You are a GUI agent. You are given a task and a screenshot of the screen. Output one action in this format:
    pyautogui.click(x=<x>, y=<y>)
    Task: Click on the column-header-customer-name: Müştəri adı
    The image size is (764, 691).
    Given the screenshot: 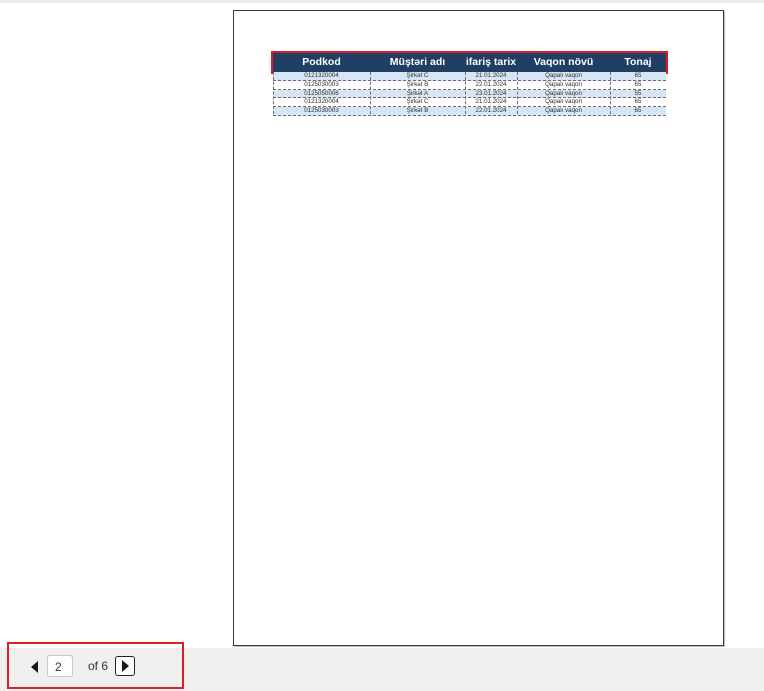 What is the action you would take?
    pyautogui.click(x=417, y=62)
    